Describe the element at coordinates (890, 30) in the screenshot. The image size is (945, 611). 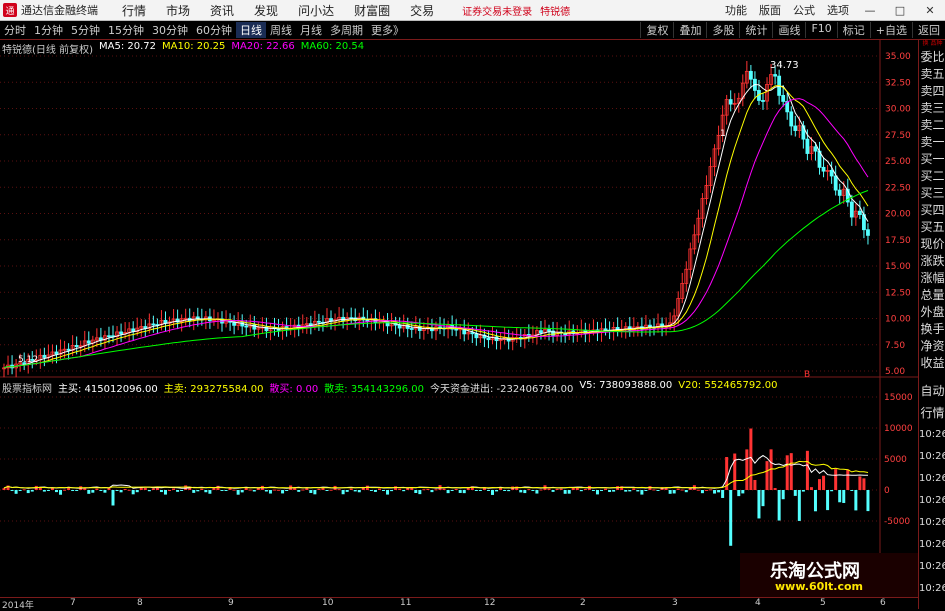
I see `tool-button-7: +自选` at that location.